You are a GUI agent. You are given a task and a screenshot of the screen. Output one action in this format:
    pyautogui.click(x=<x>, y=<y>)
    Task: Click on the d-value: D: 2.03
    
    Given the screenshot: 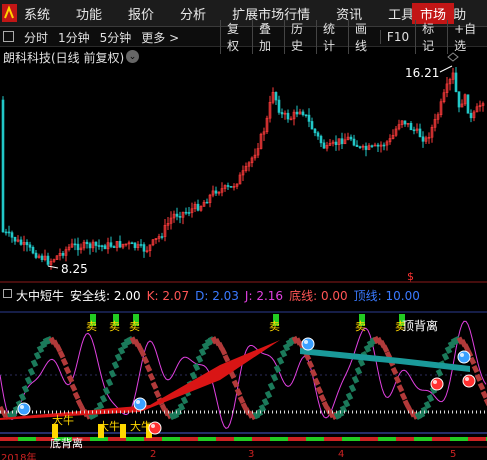 What is the action you would take?
    pyautogui.click(x=217, y=296)
    